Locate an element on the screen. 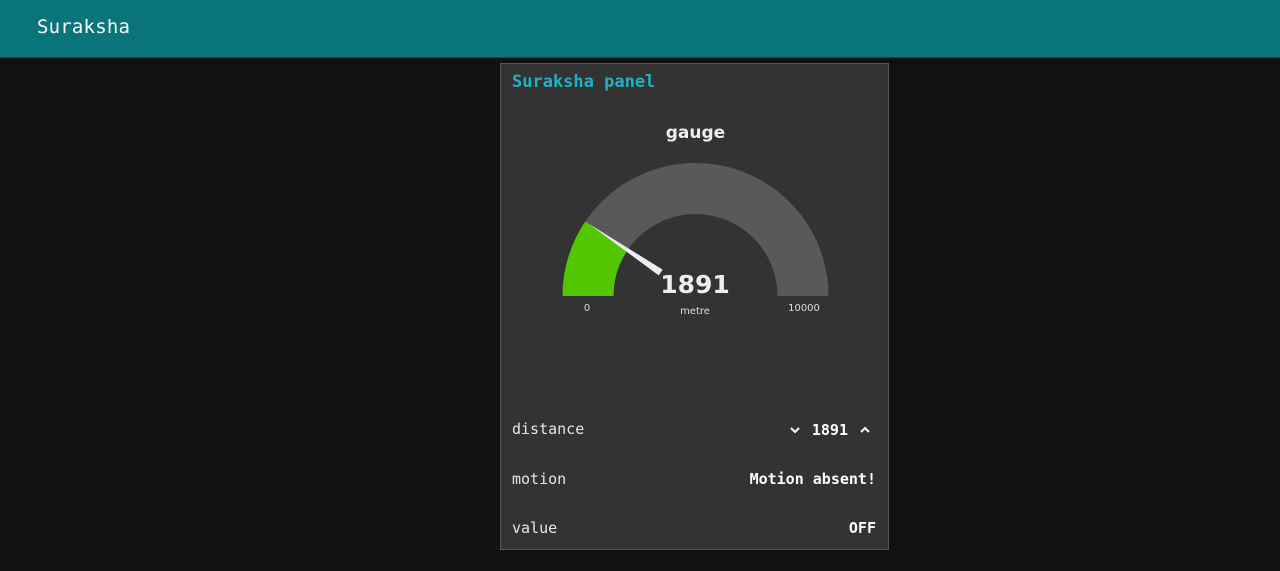 The image size is (1280, 571). motion-row: motion Motion absent! is located at coordinates (694, 480).